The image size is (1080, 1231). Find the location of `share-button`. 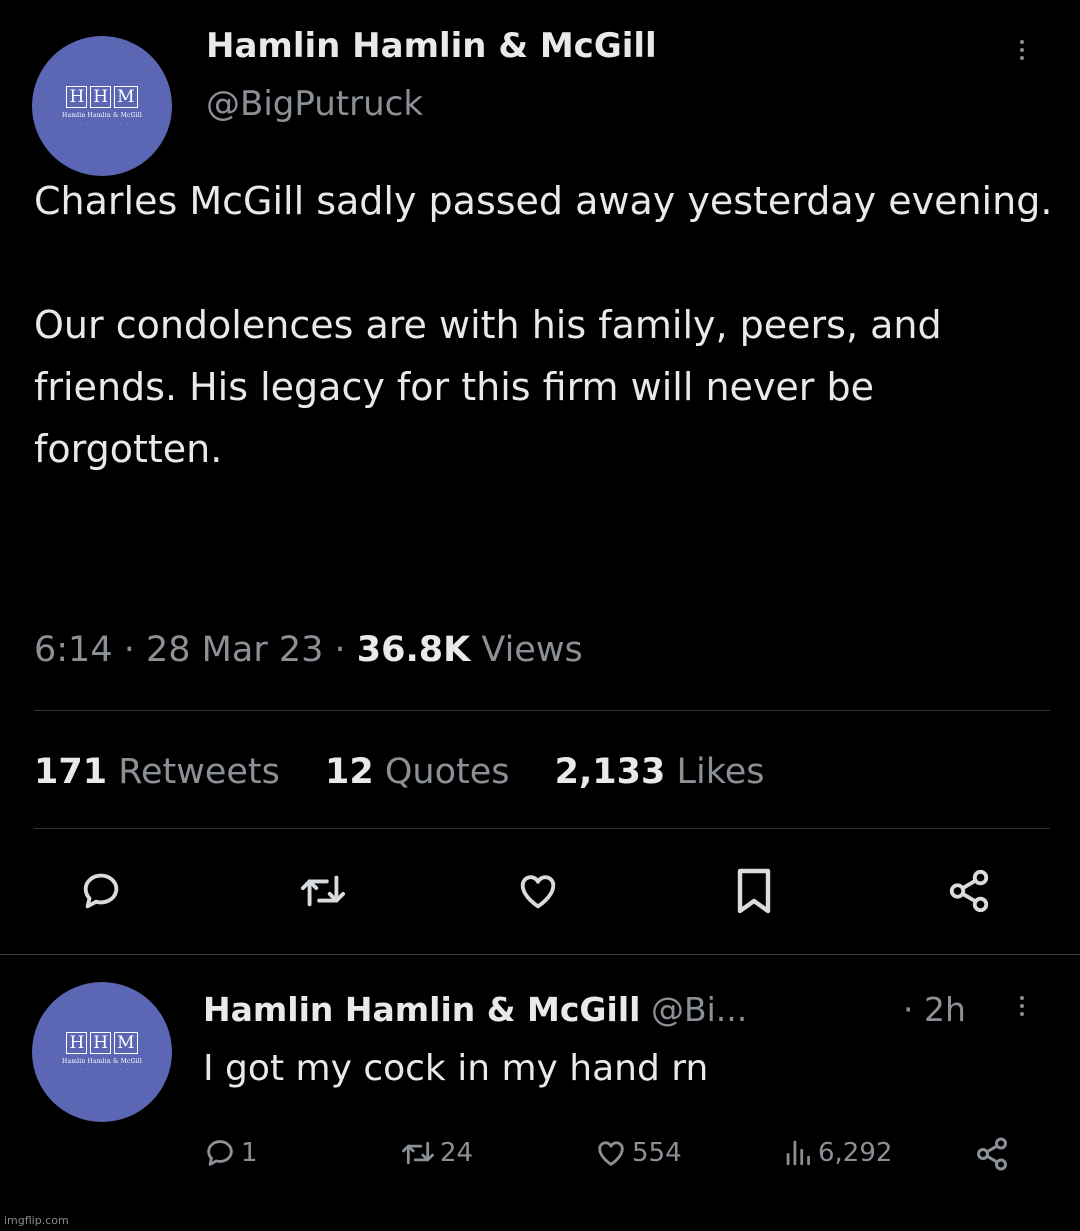

share-button is located at coordinates (969, 891).